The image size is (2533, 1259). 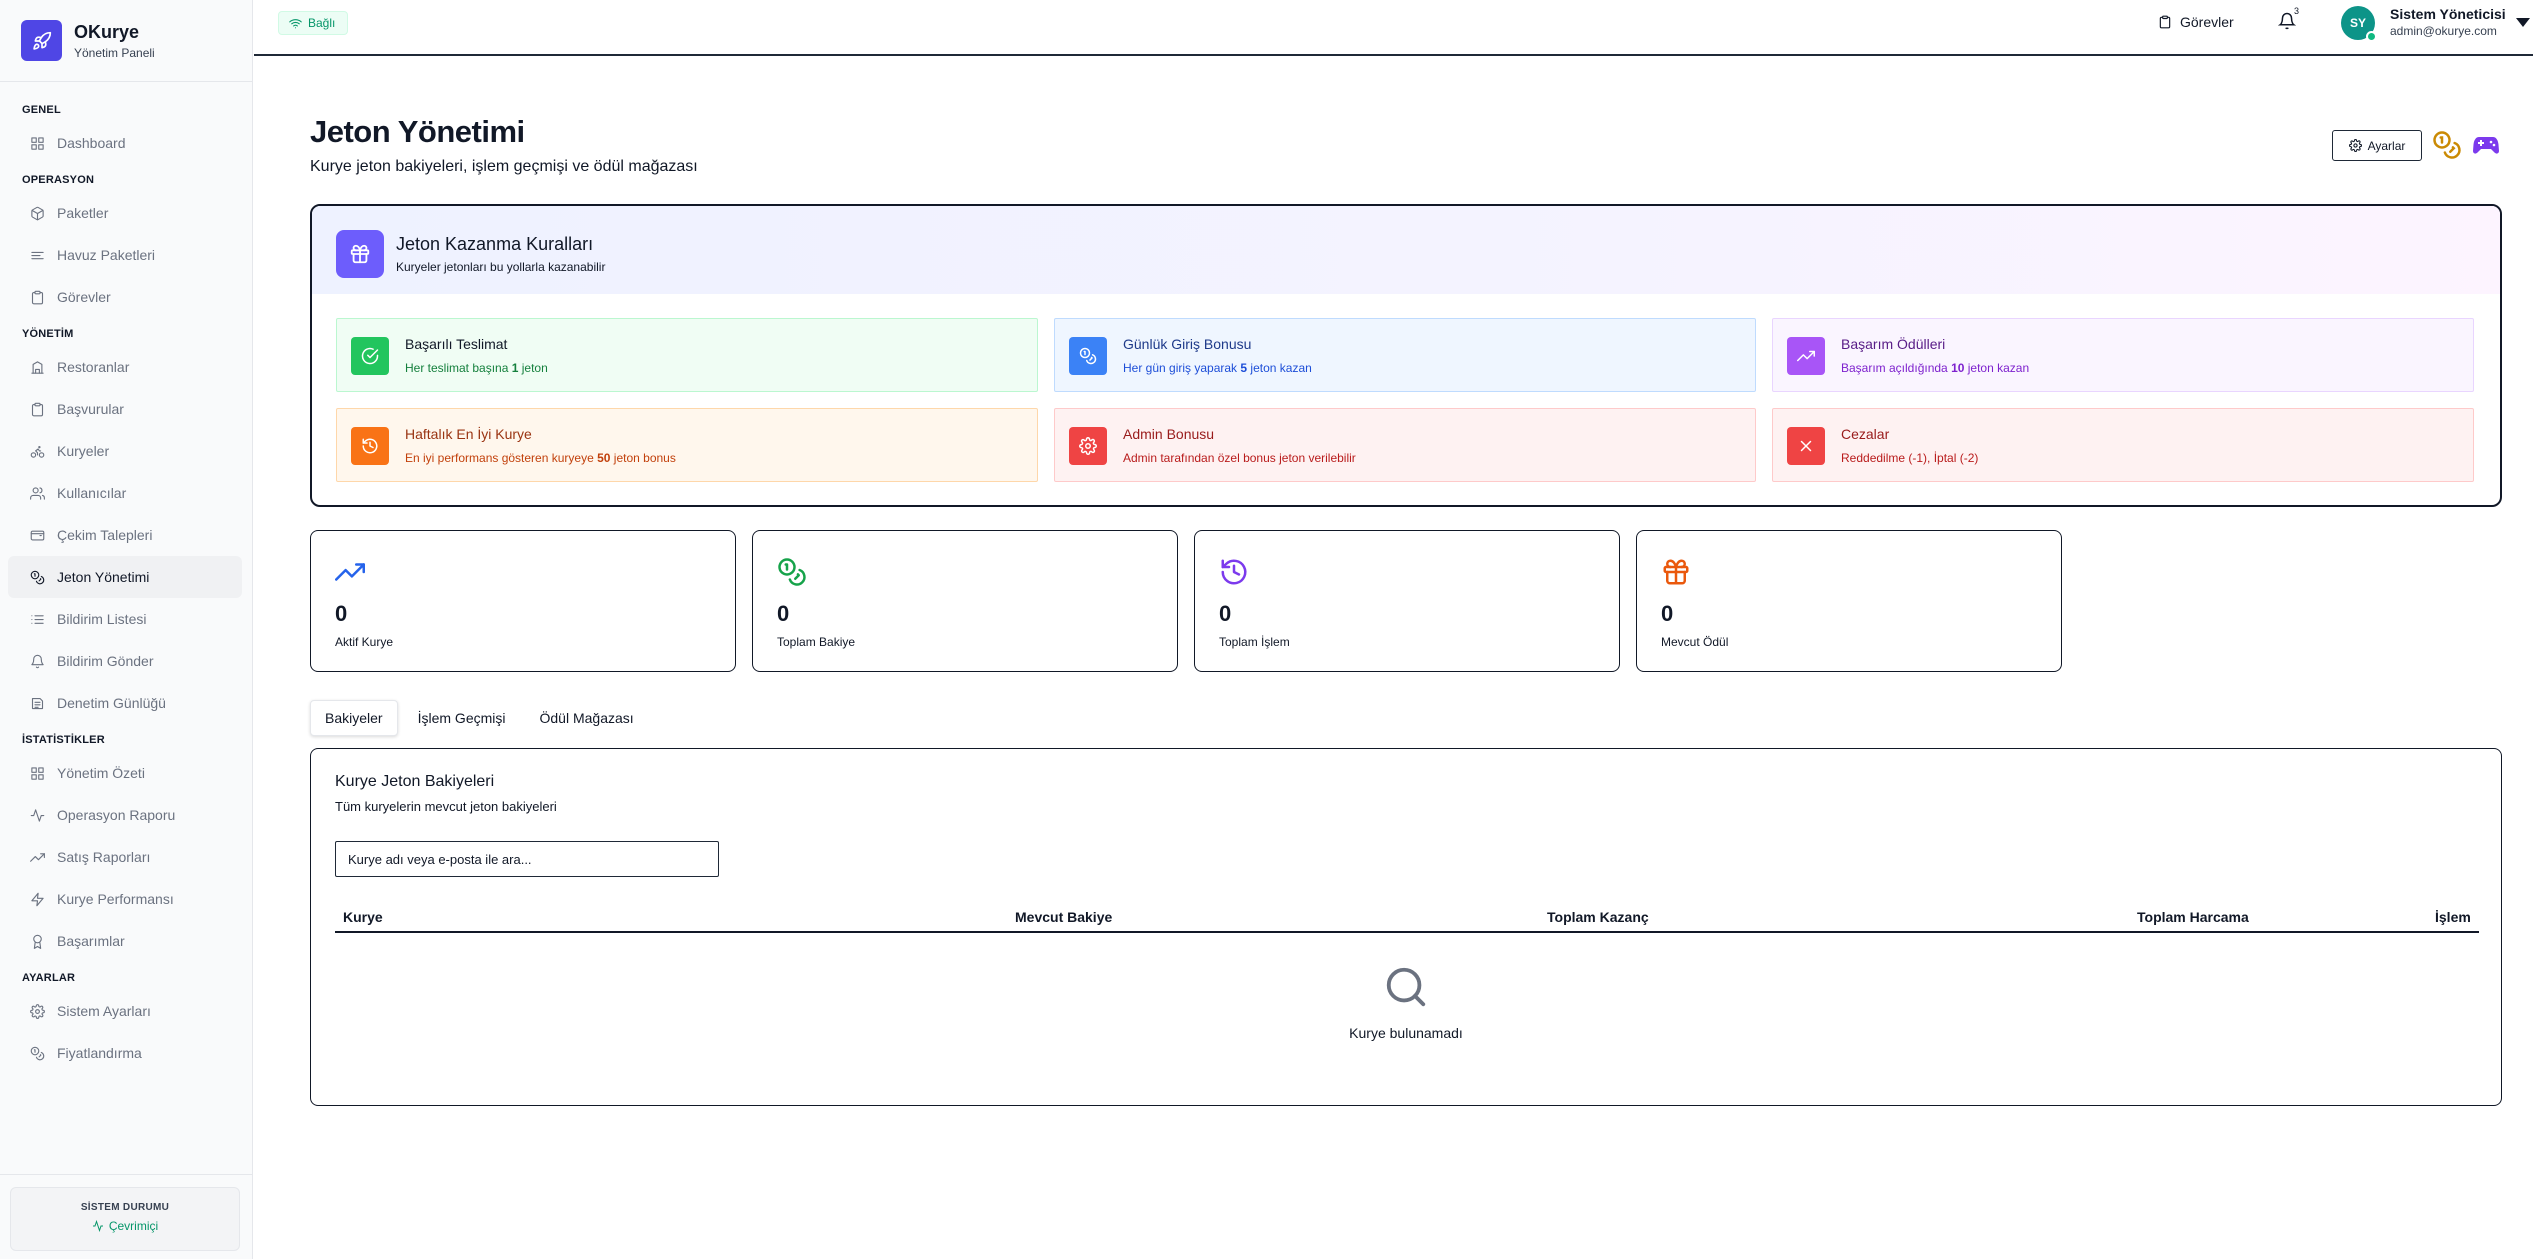 What do you see at coordinates (104, 857) in the screenshot?
I see `sidebar-item-label: Satış Raporları` at bounding box center [104, 857].